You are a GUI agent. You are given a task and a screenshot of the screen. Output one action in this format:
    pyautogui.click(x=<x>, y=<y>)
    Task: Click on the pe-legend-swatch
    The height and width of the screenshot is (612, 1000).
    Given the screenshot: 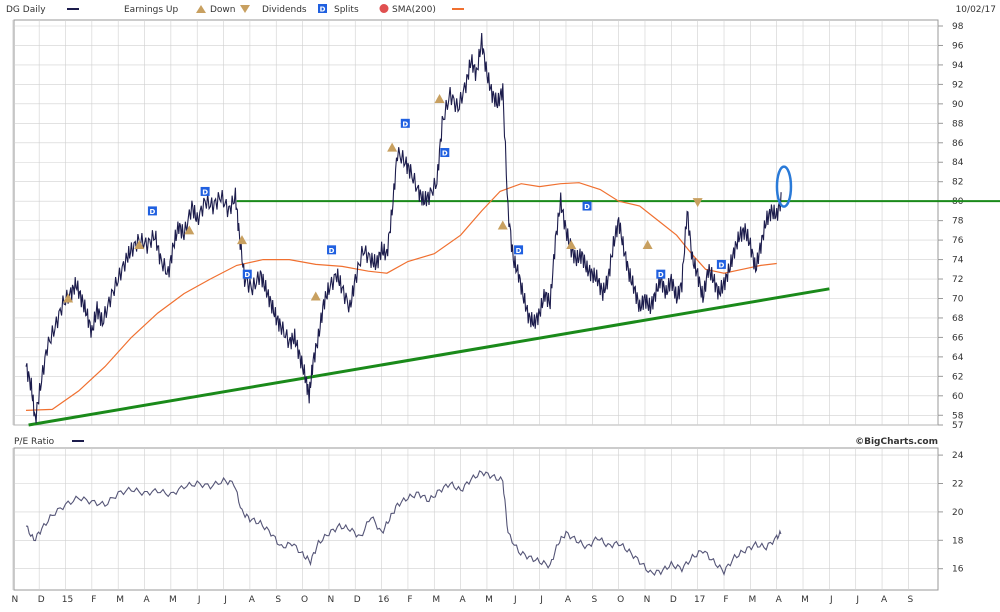 What is the action you would take?
    pyautogui.click(x=78, y=441)
    